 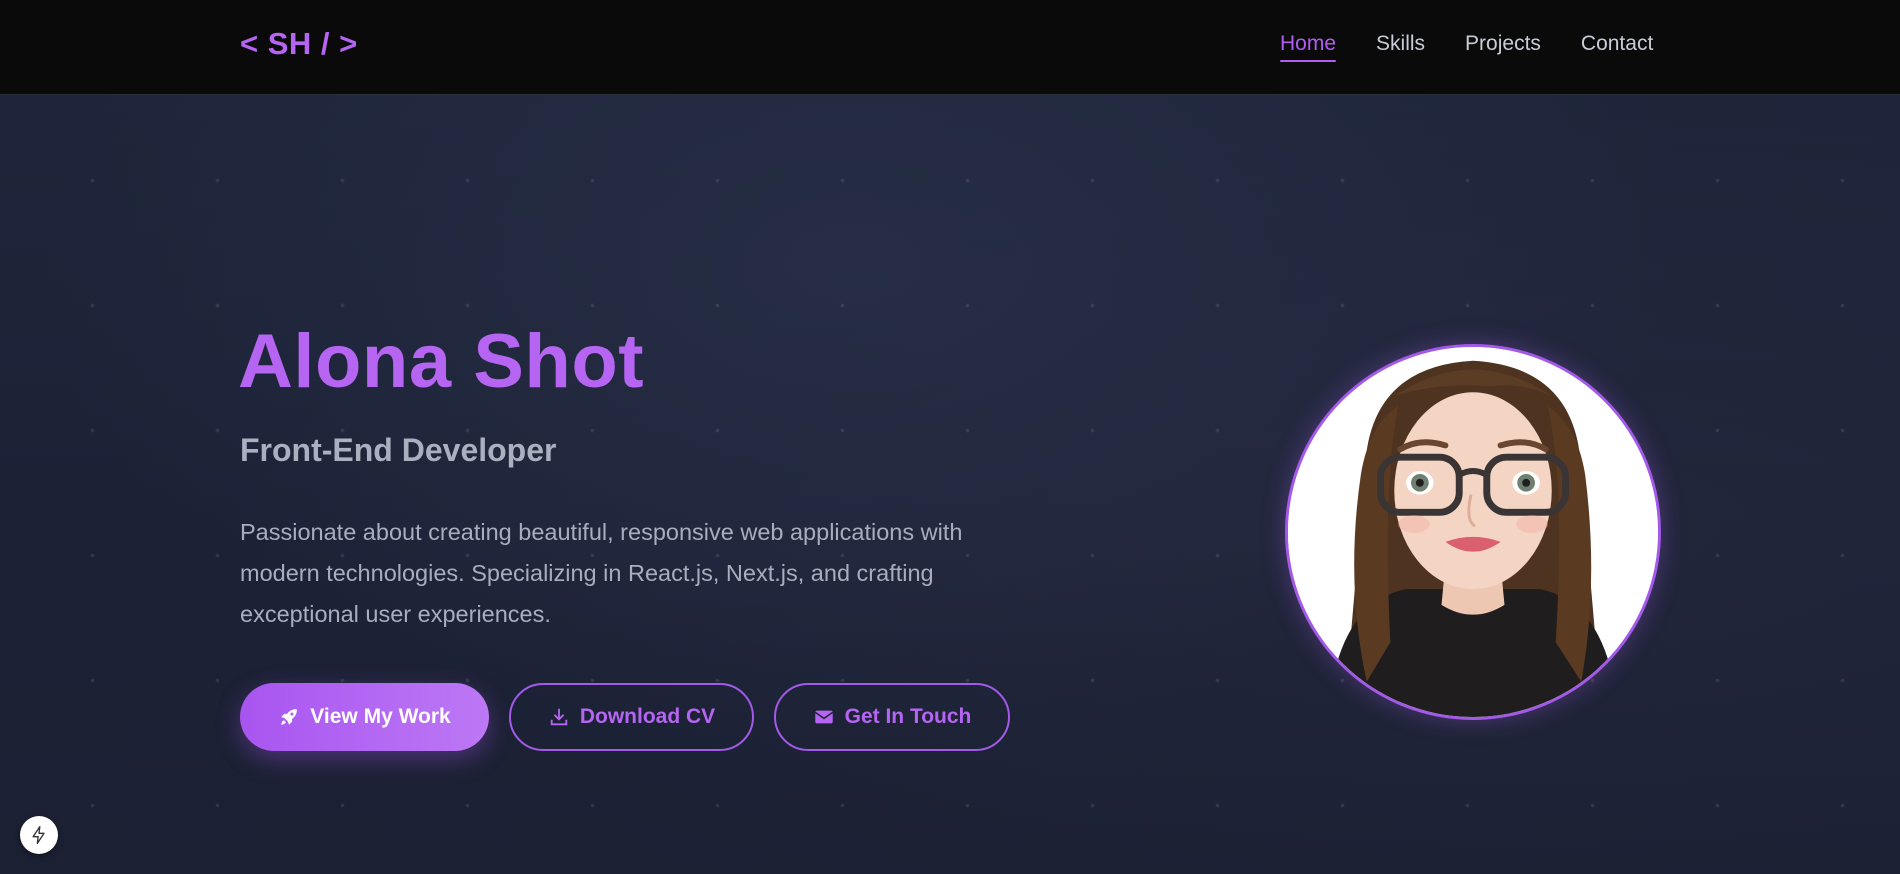 What do you see at coordinates (647, 716) in the screenshot?
I see `download-cv-label: Download CV` at bounding box center [647, 716].